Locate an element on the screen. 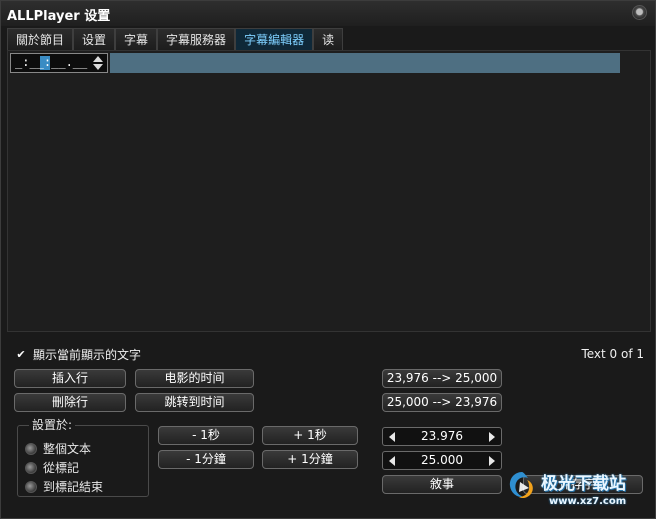 The height and width of the screenshot is (519, 656). tab-bar: 關於節目 设置 字幕 字幕服務器 字幕編輯器 读 is located at coordinates (175, 39).